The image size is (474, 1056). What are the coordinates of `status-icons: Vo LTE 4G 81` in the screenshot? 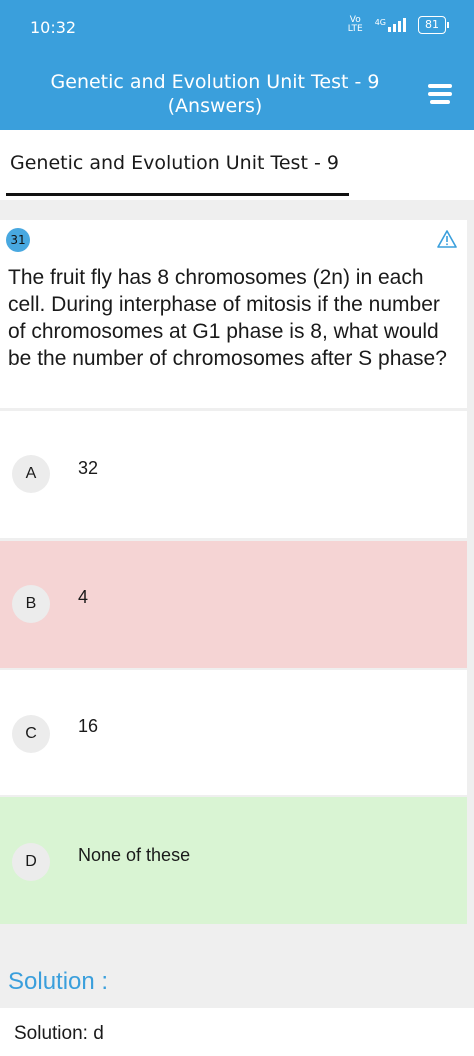 It's located at (398, 24).